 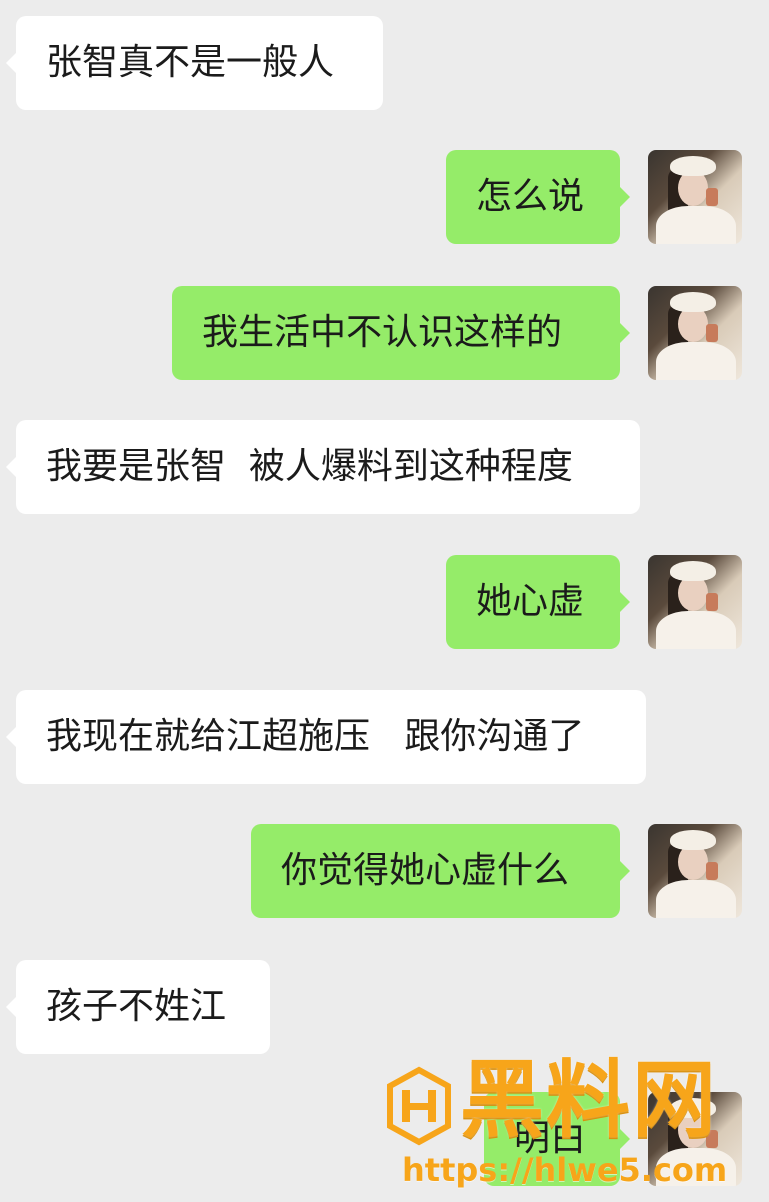 What do you see at coordinates (194, 63) in the screenshot?
I see `message-bubble-incoming: 张智真不是一般人` at bounding box center [194, 63].